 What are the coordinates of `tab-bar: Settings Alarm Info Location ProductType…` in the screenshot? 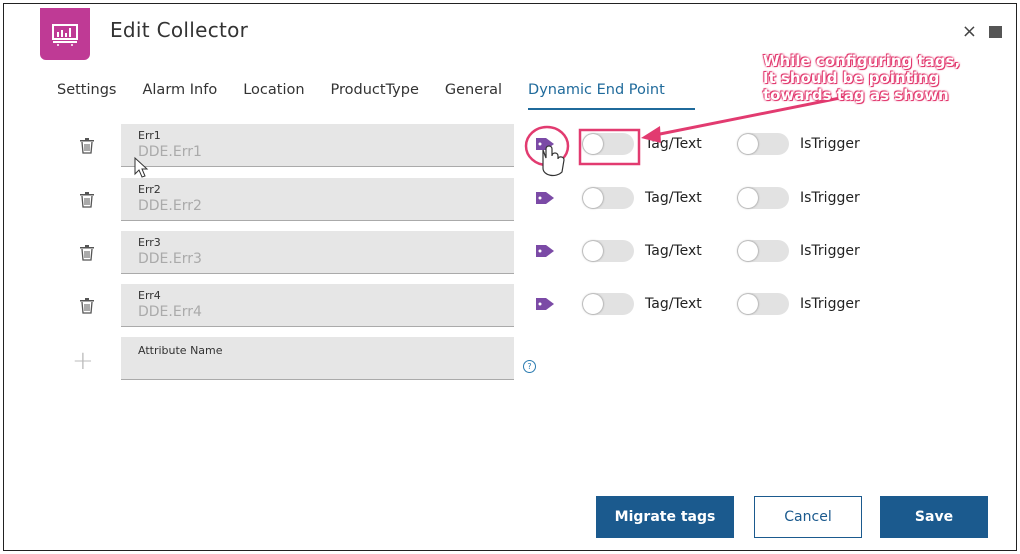 It's located at (376, 96).